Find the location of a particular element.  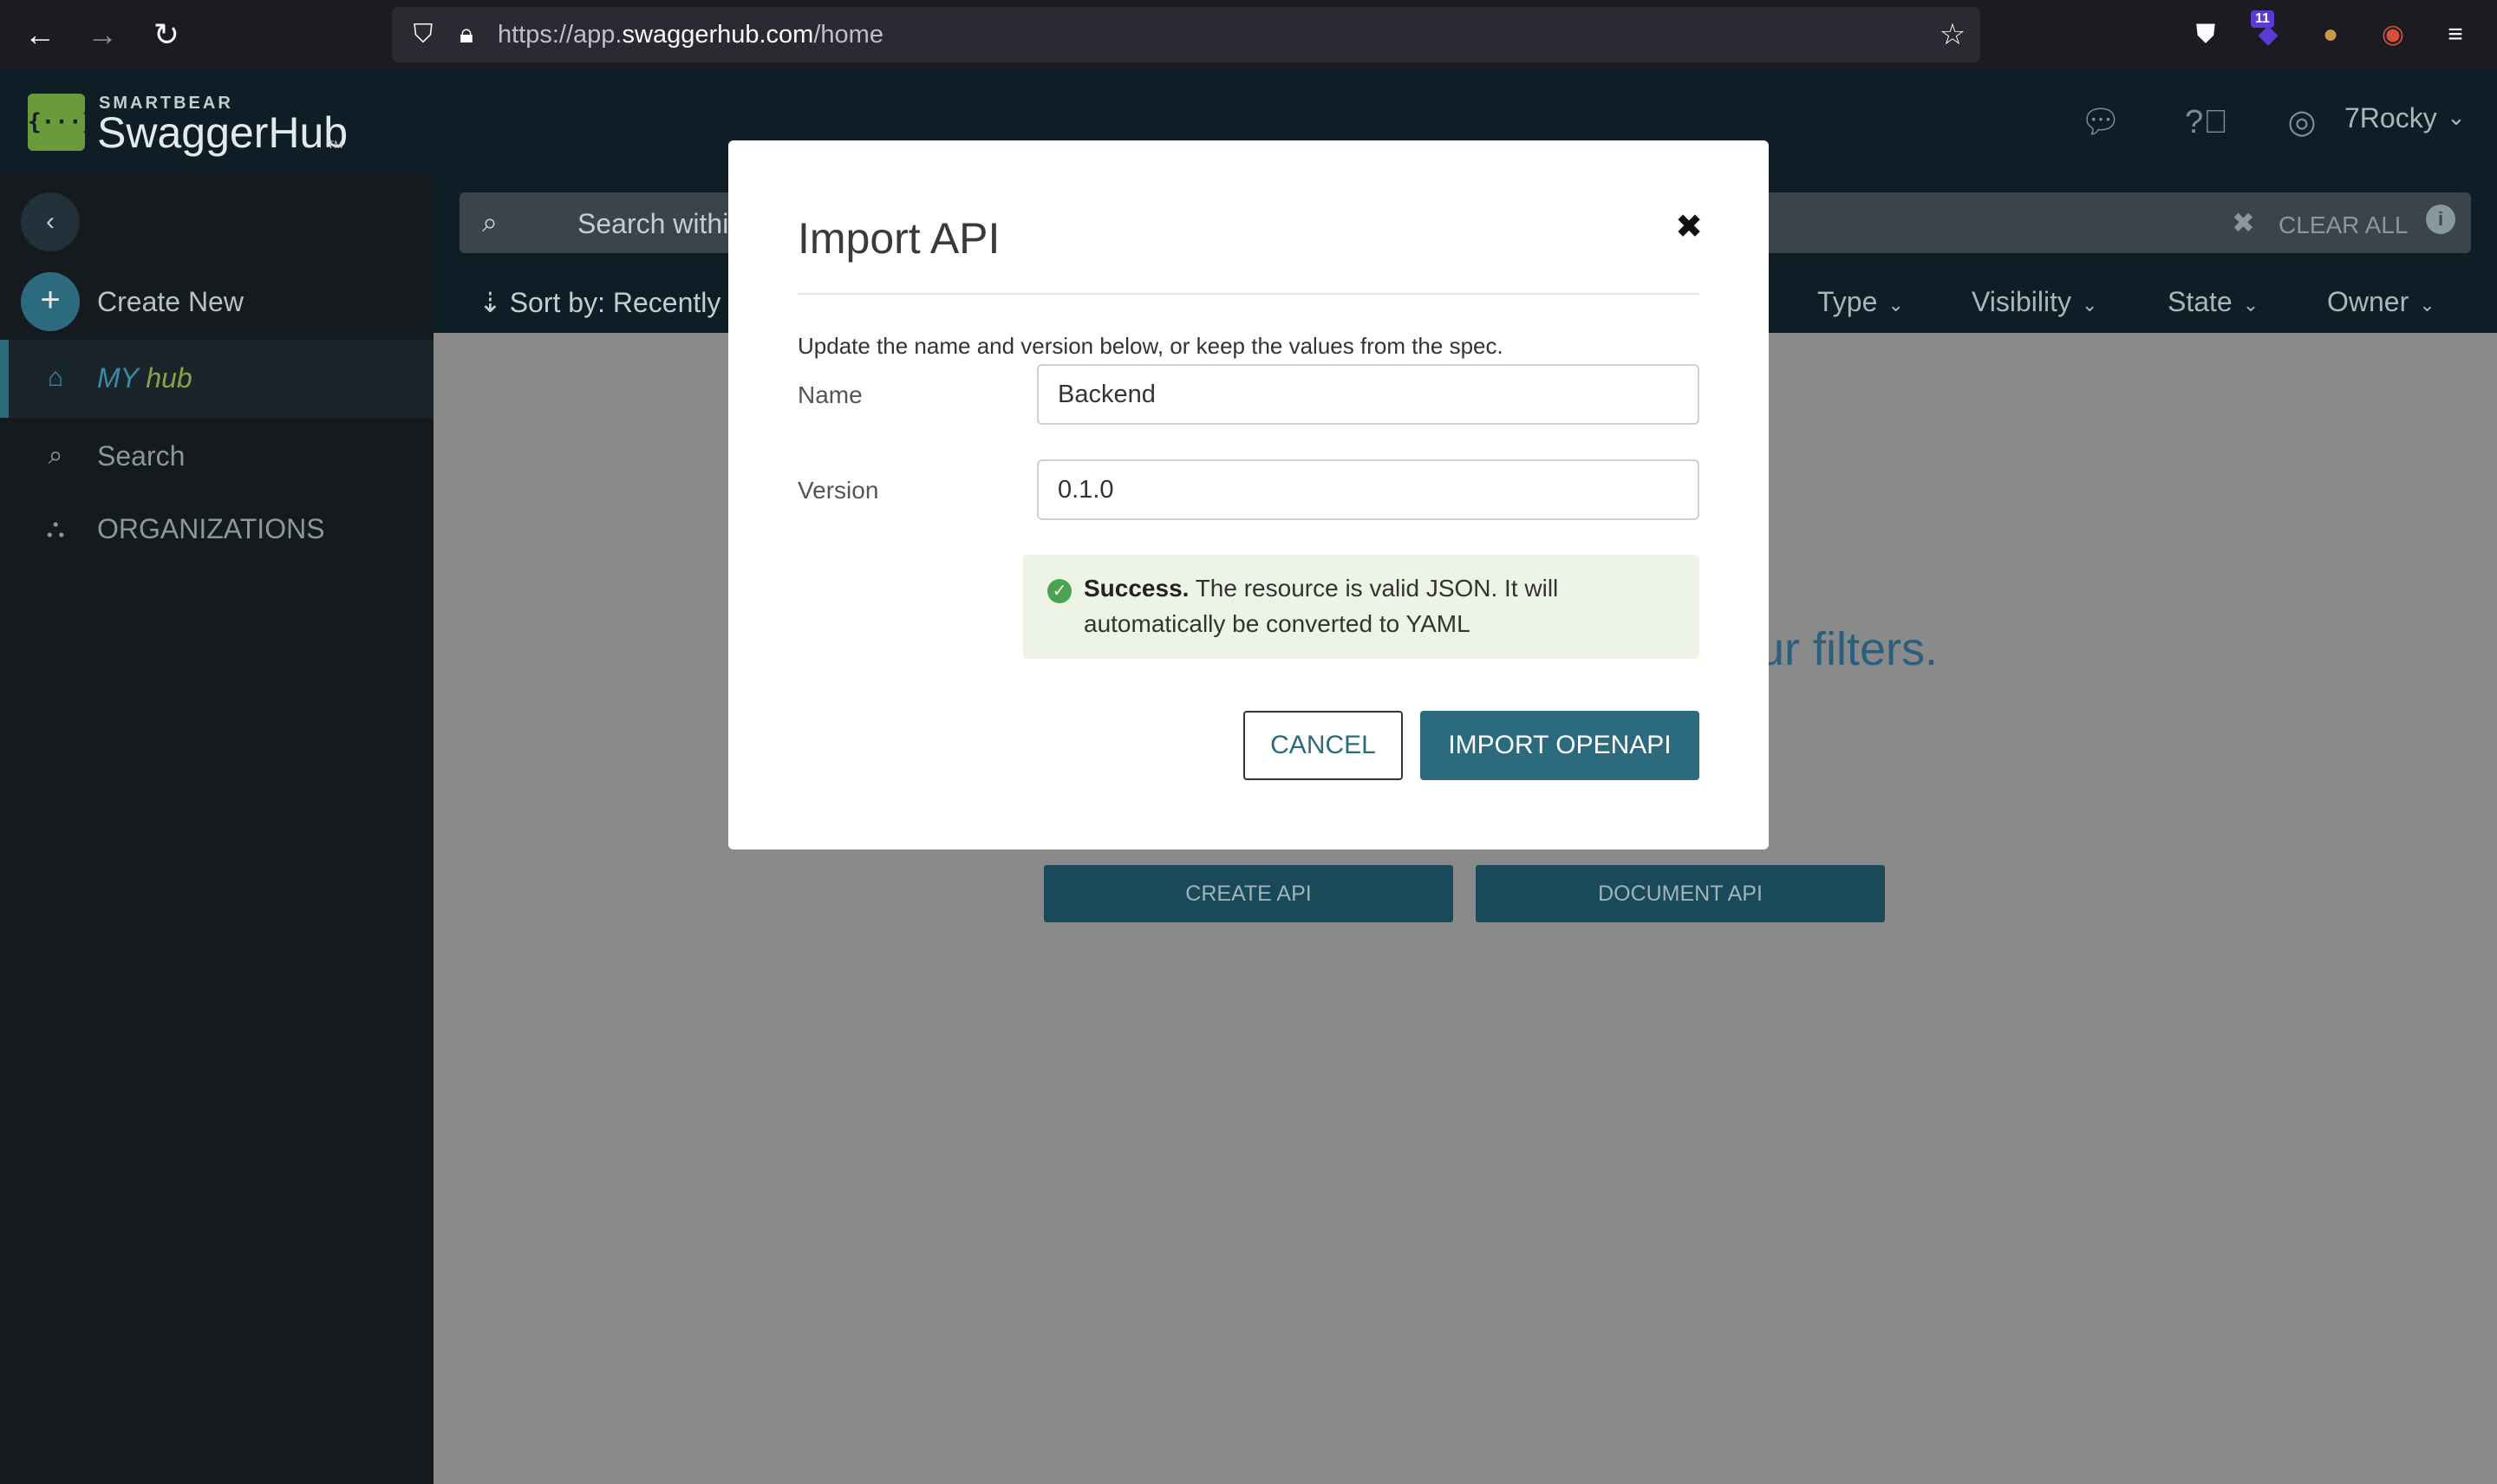

create-new-button: Create New is located at coordinates (170, 302).